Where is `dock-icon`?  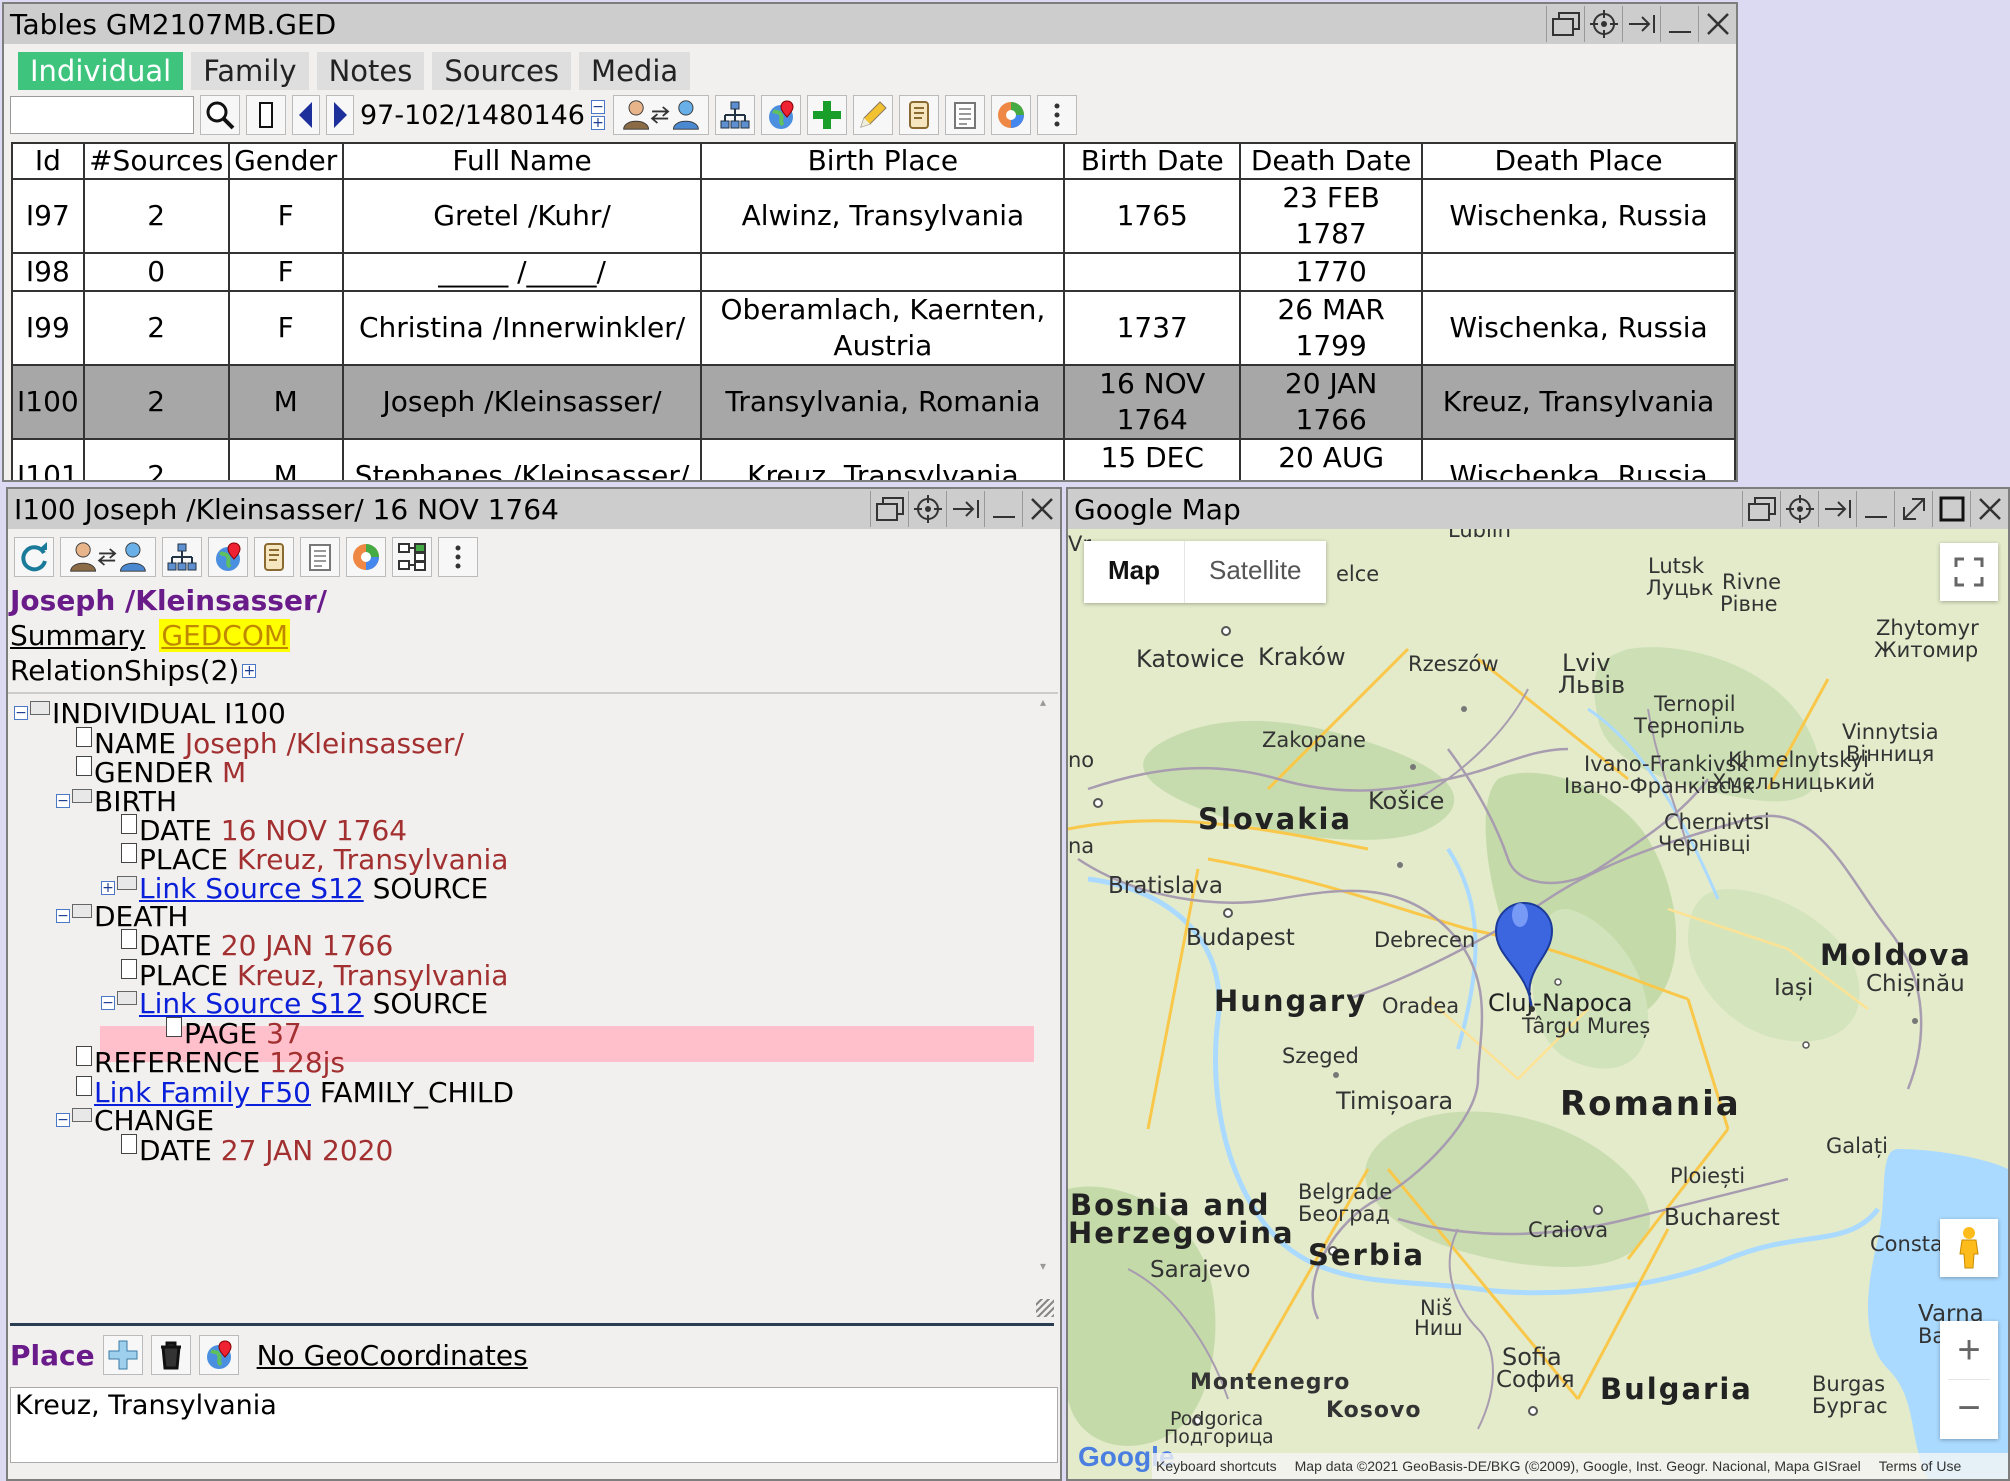
dock-icon is located at coordinates (1641, 24).